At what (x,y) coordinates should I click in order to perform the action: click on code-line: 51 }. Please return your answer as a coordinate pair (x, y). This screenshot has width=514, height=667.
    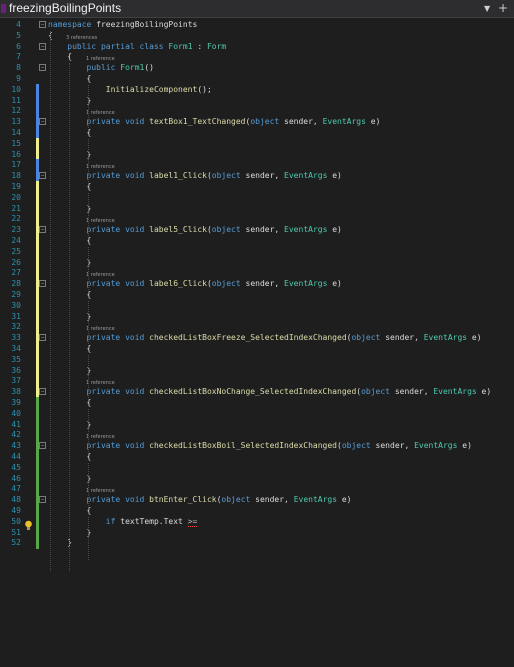
    Looking at the image, I should click on (257, 532).